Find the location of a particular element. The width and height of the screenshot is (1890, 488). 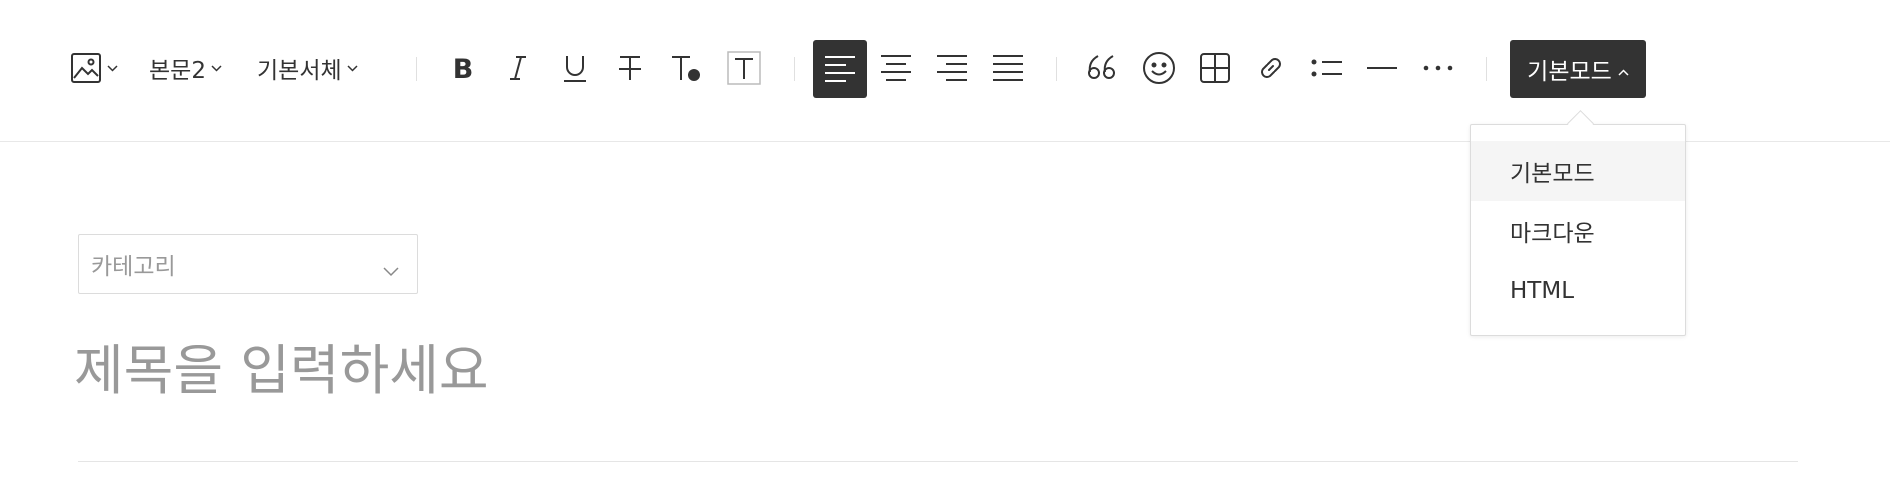

underline-icon is located at coordinates (575, 68).